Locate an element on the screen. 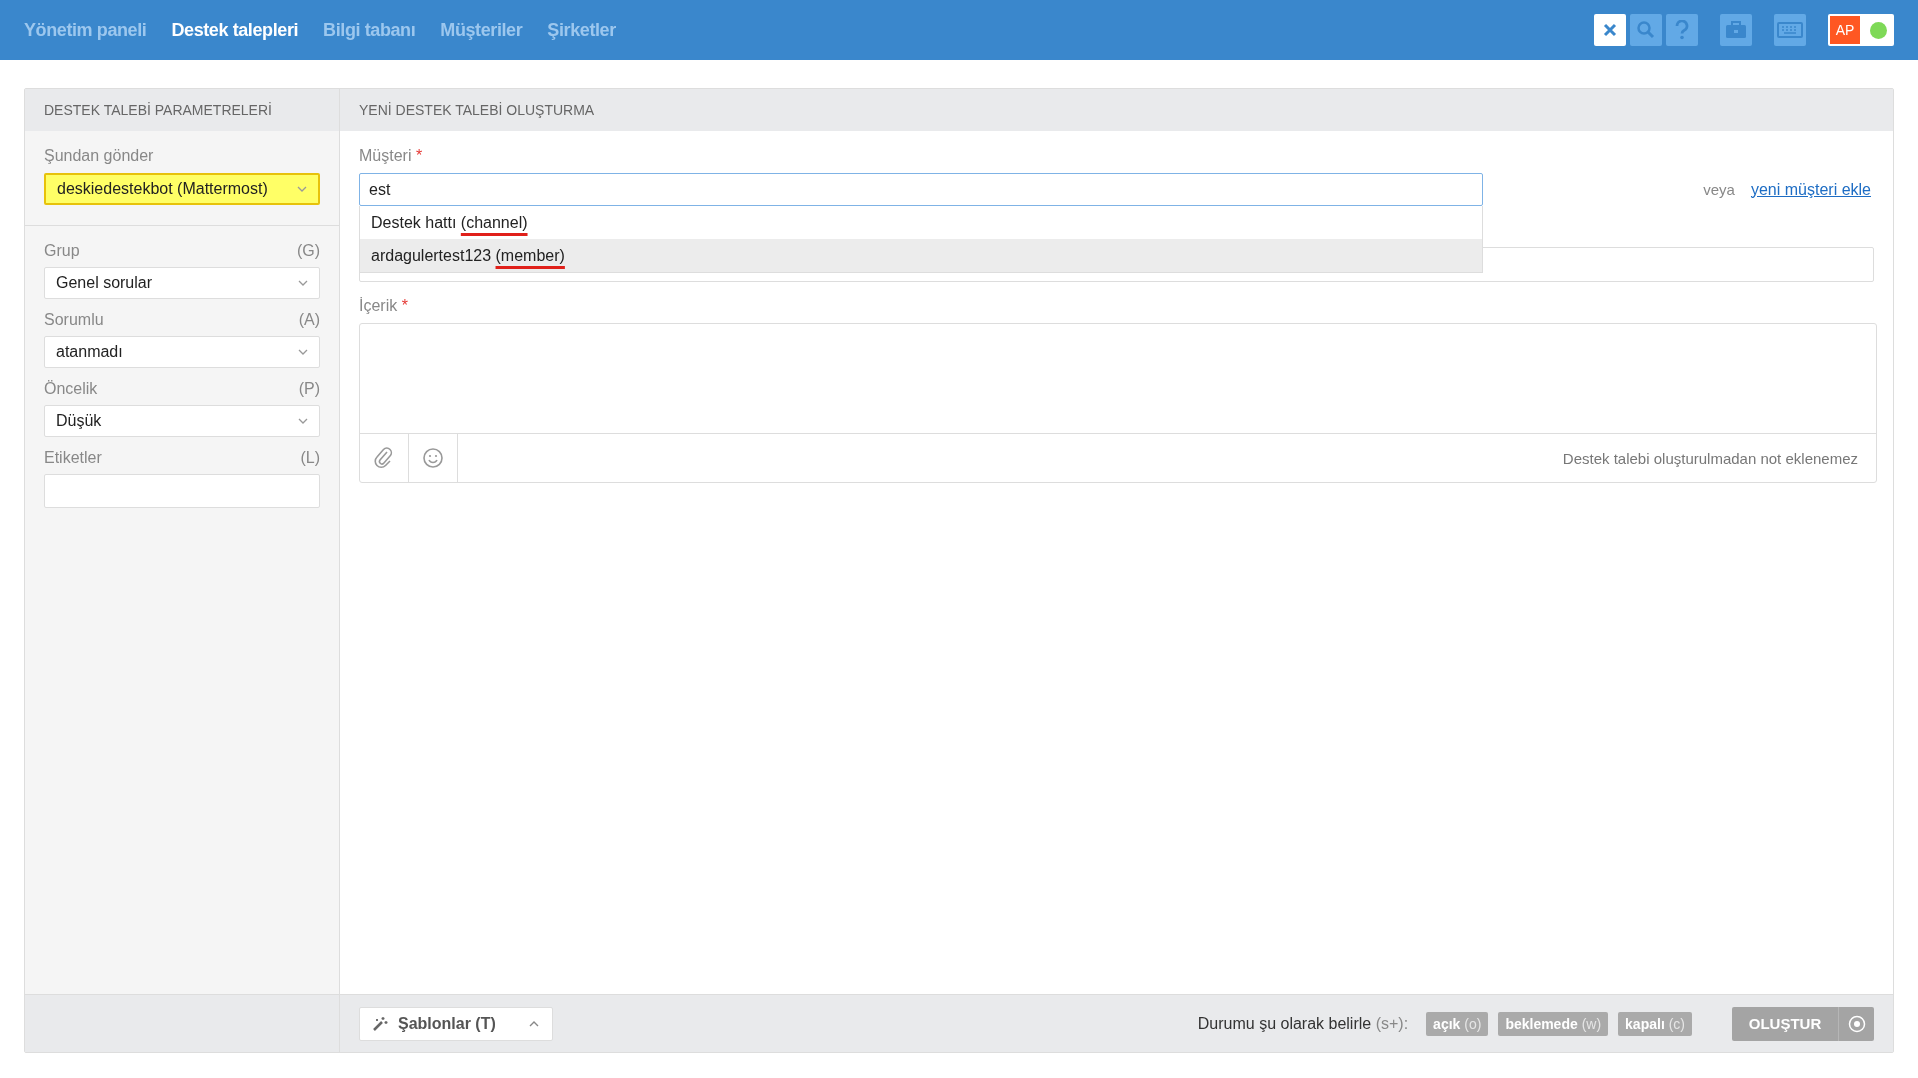  note-hint: Destek talebi oluşturulmadan not eklenemez is located at coordinates (1710, 458).